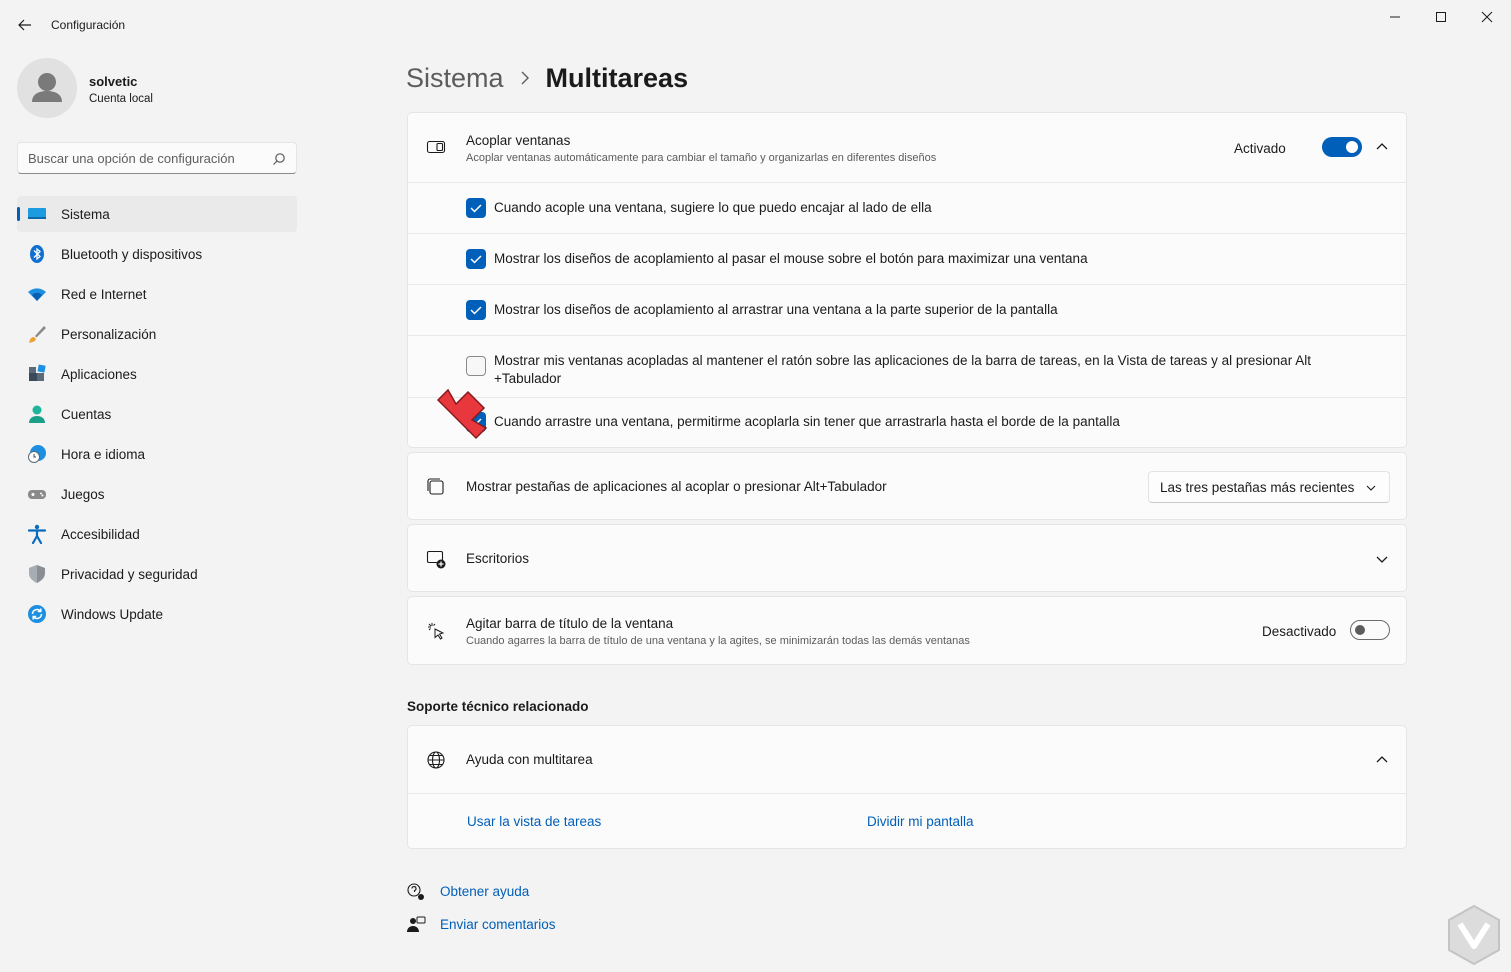  I want to click on accessibility-icon, so click(37, 534).